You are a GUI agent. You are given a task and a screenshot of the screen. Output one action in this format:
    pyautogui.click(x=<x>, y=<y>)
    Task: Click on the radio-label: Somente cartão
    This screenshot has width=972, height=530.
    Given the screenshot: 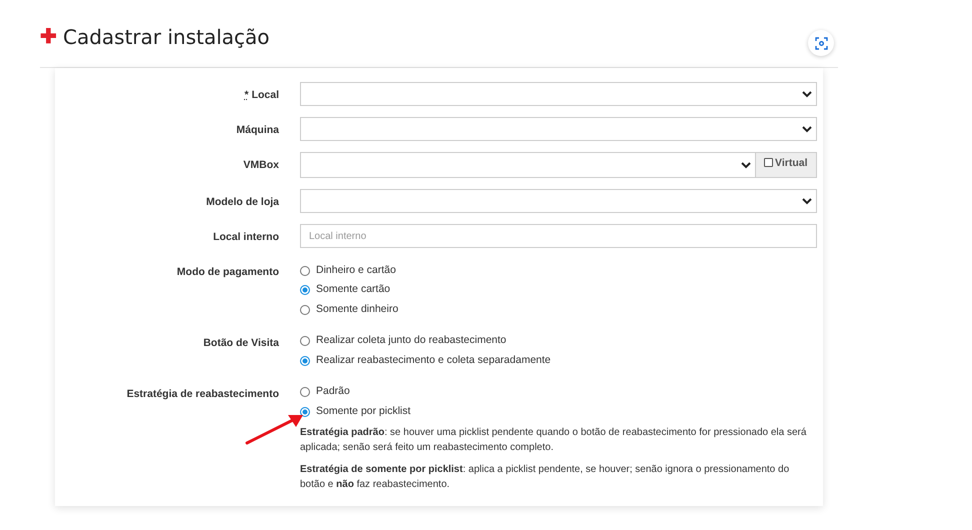 What is the action you would take?
    pyautogui.click(x=353, y=290)
    